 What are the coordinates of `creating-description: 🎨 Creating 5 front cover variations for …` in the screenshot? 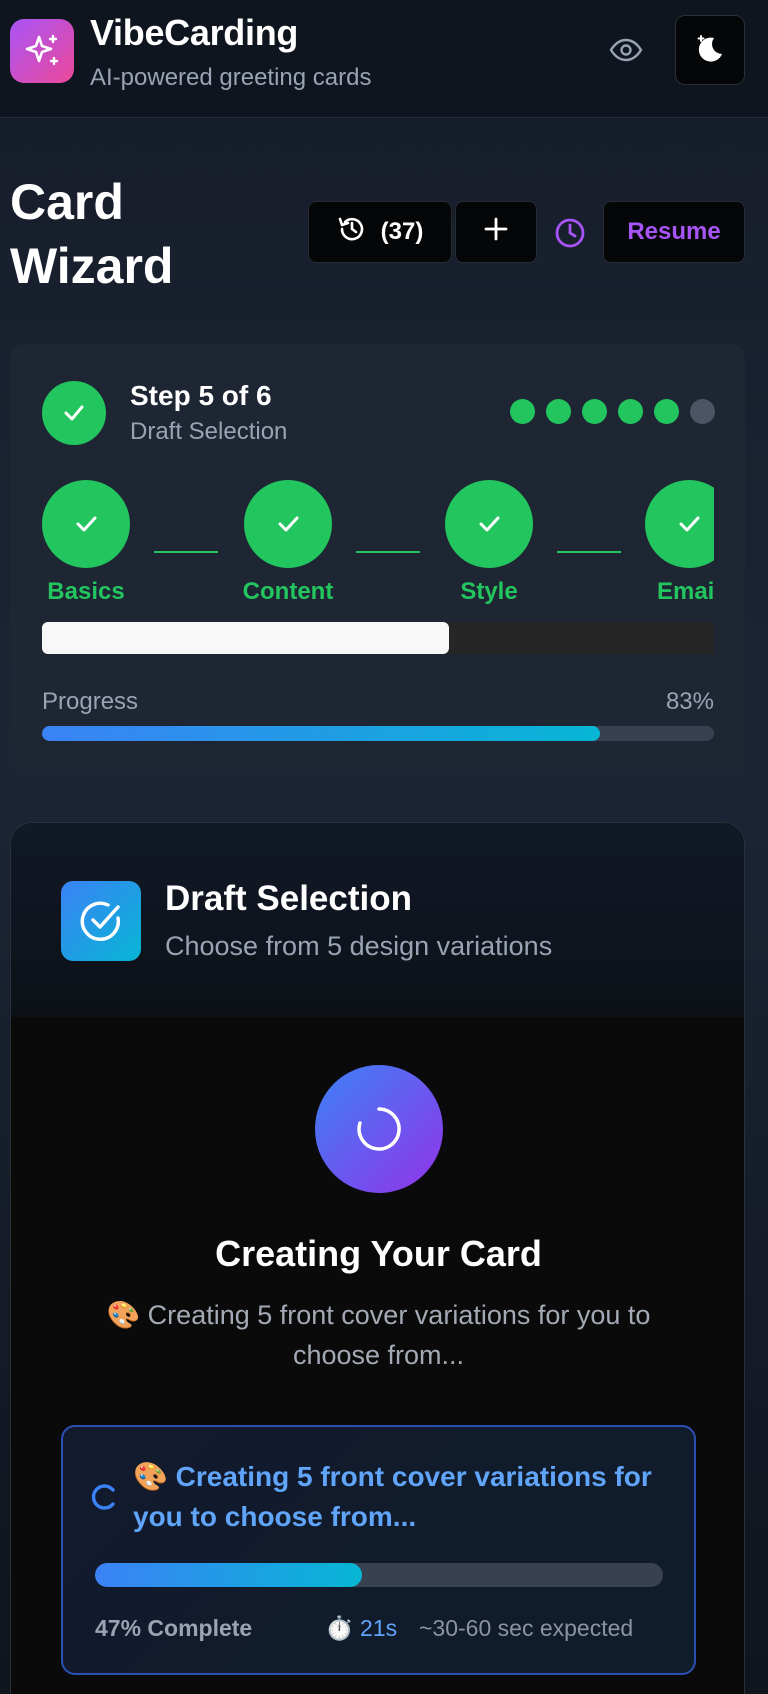 It's located at (378, 1335).